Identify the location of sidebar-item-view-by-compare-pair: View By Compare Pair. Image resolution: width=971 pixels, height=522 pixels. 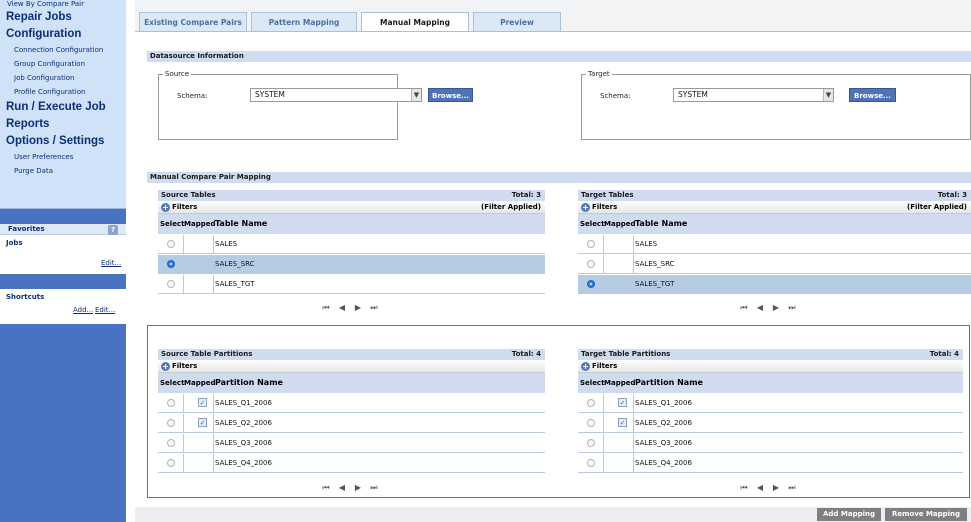
(63, 4).